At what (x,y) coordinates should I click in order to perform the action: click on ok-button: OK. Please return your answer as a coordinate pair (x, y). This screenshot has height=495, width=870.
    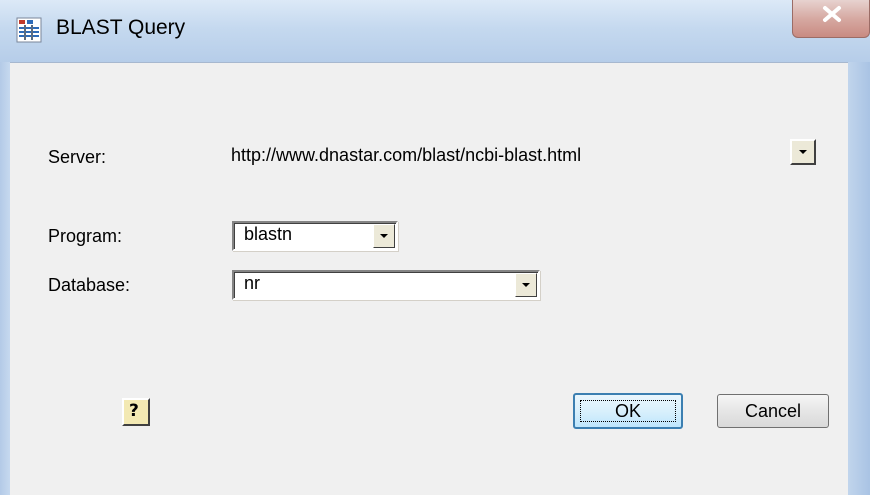
    Looking at the image, I should click on (628, 411).